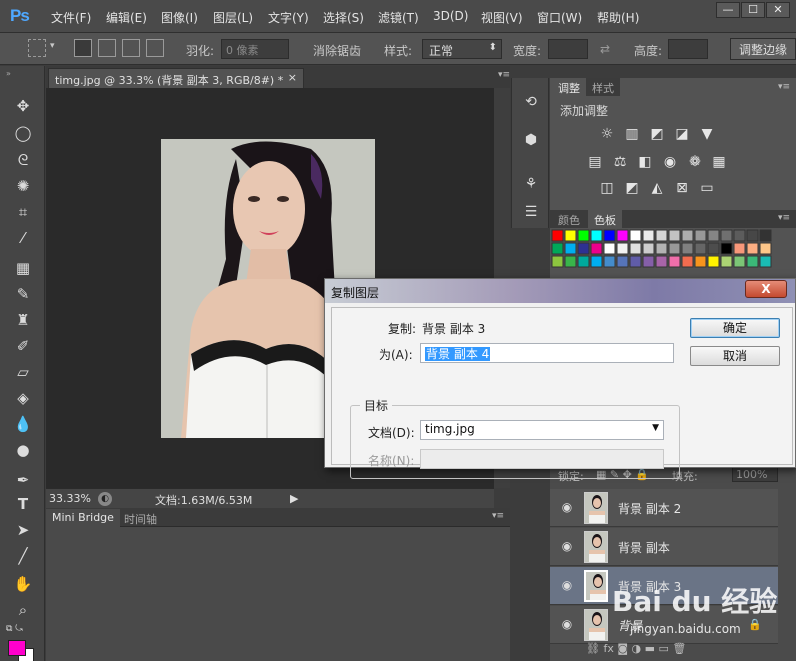 The height and width of the screenshot is (661, 796). I want to click on menu-layer: 图层(L), so click(233, 17).